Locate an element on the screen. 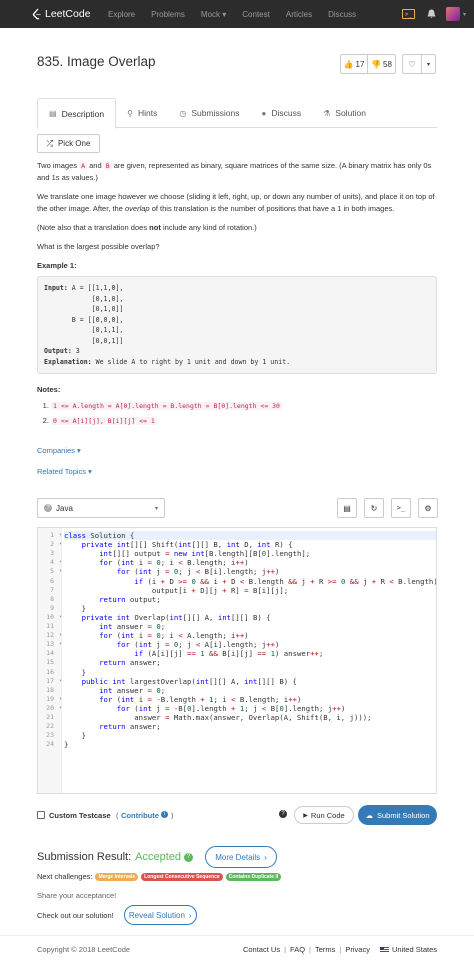  like-button: 👍 17 is located at coordinates (354, 64).